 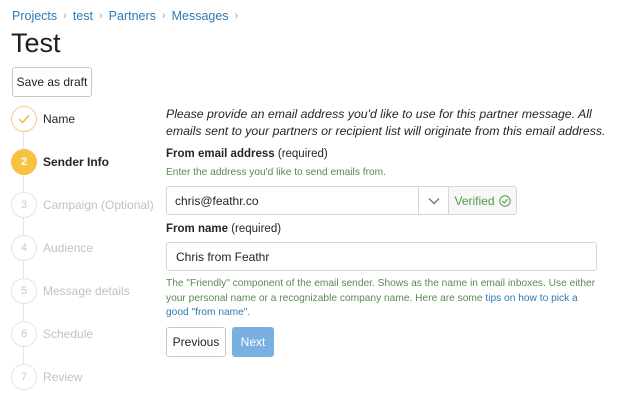 I want to click on from-email-row: chris@feathr.co Verified, so click(x=341, y=200).